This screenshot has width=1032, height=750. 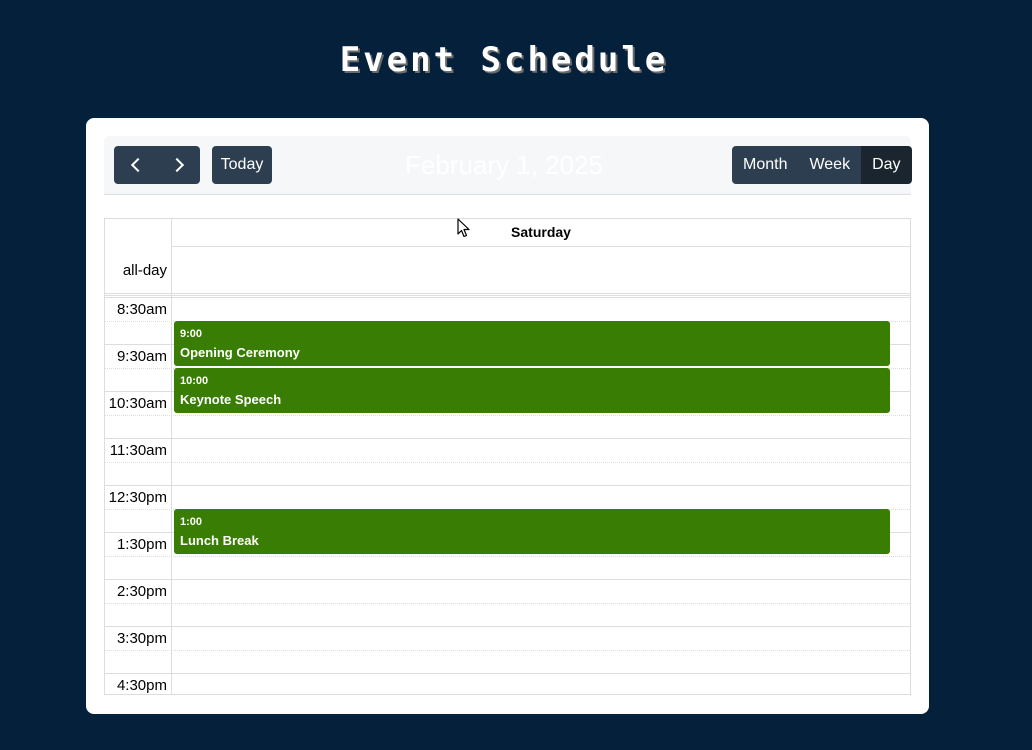 What do you see at coordinates (194, 381) in the screenshot?
I see `event-time: 10:00` at bounding box center [194, 381].